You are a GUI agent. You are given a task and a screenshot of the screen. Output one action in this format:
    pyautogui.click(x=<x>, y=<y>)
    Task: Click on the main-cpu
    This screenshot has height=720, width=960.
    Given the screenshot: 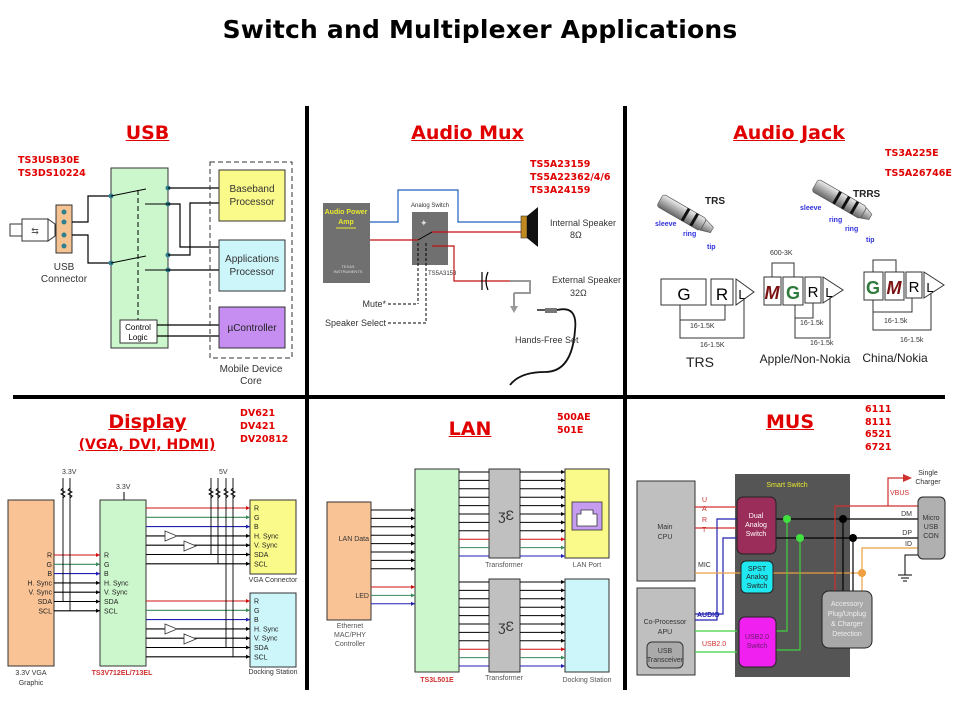 What is the action you would take?
    pyautogui.click(x=666, y=531)
    